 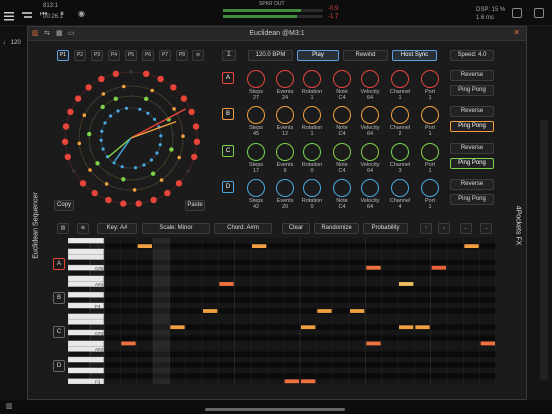 What do you see at coordinates (472, 163) in the screenshot?
I see `ping-pong-button-c: Ping Pong` at bounding box center [472, 163].